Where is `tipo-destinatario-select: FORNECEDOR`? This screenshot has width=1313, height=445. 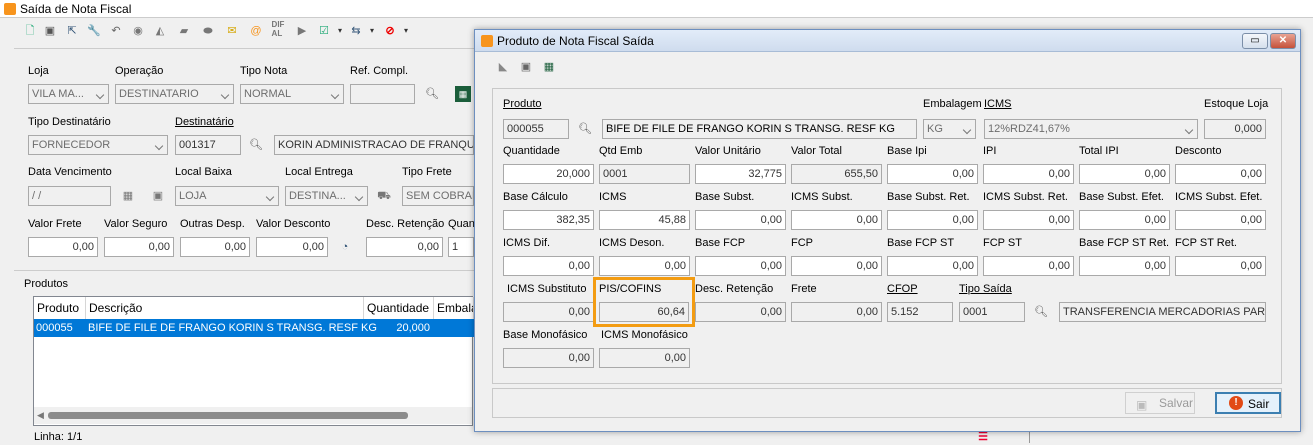 tipo-destinatario-select: FORNECEDOR is located at coordinates (98, 145).